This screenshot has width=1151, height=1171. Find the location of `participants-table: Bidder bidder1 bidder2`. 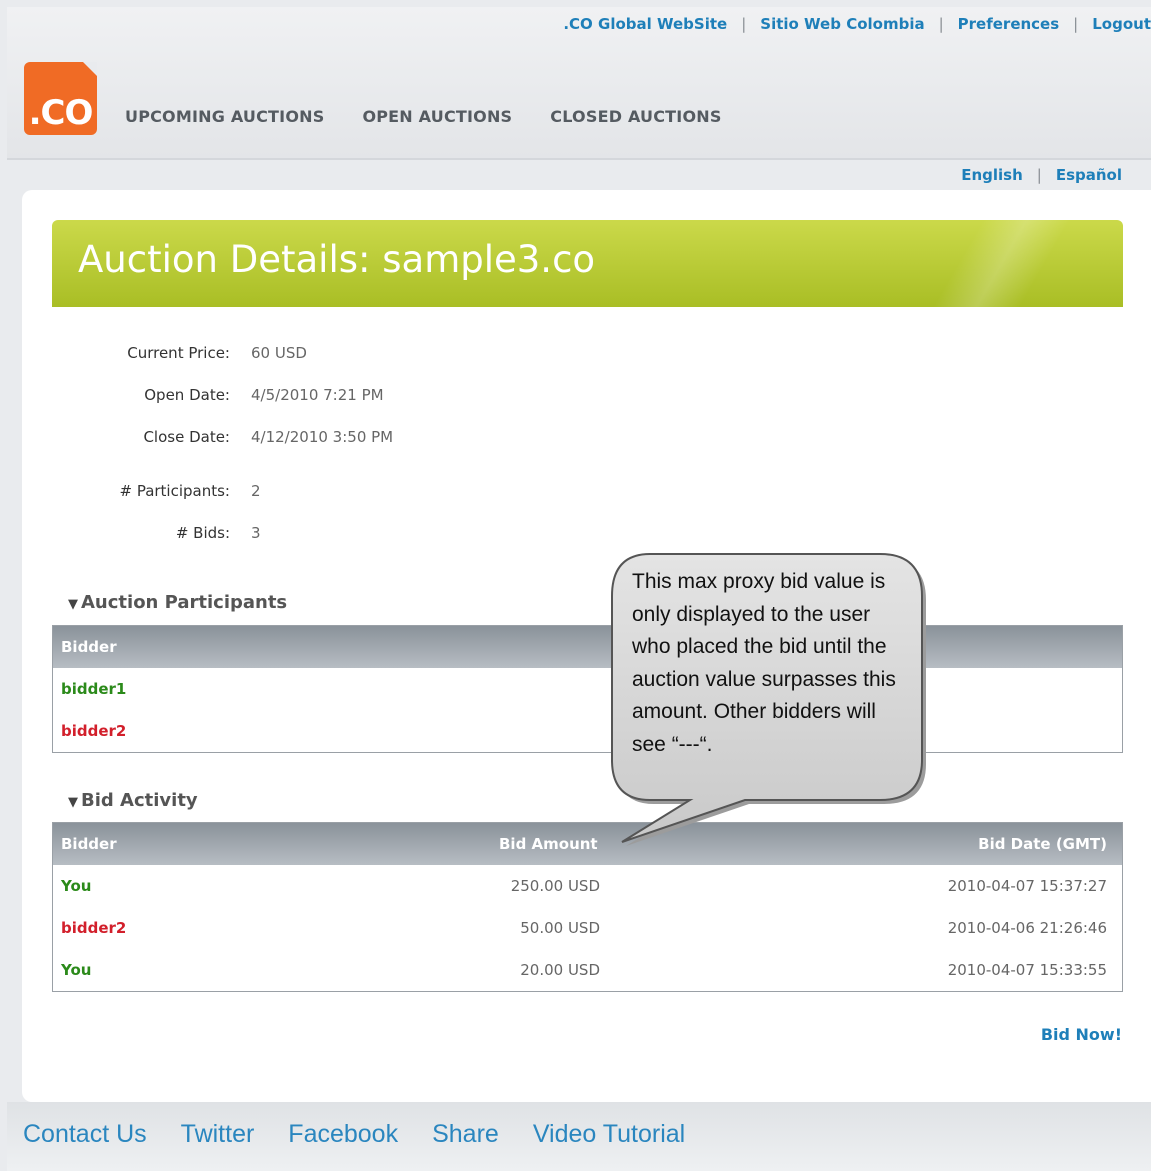

participants-table: Bidder bidder1 bidder2 is located at coordinates (587, 689).